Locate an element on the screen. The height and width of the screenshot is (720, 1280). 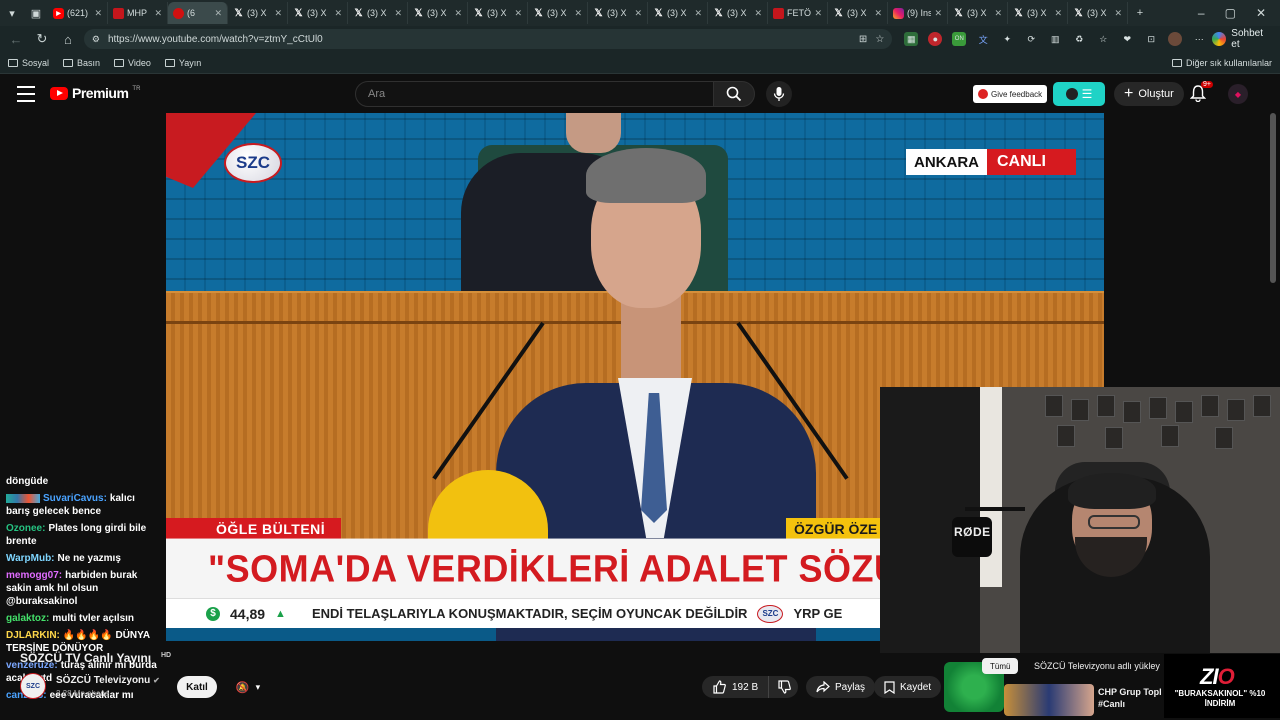
microphone-brand: RØDE is located at coordinates (972, 532).